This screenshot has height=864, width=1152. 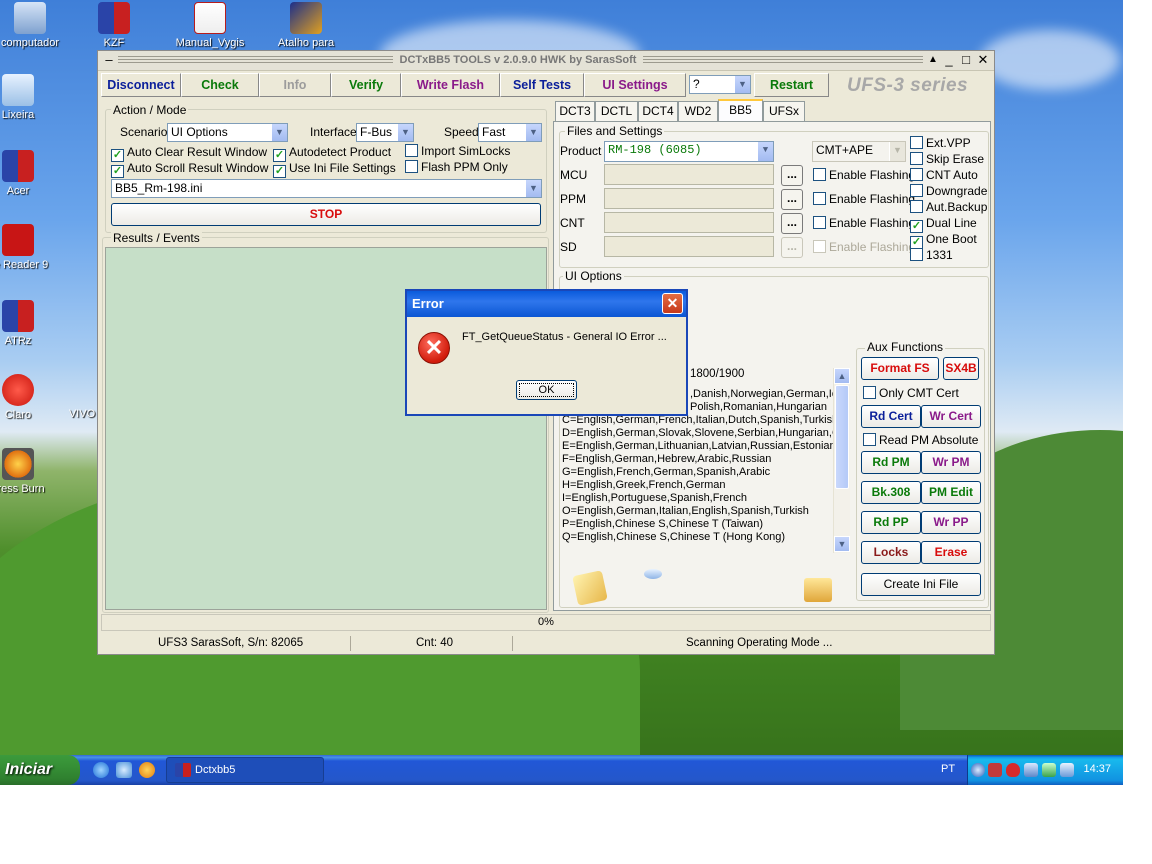 I want to click on skip-erase-checkbox: Skip Erase, so click(x=947, y=159).